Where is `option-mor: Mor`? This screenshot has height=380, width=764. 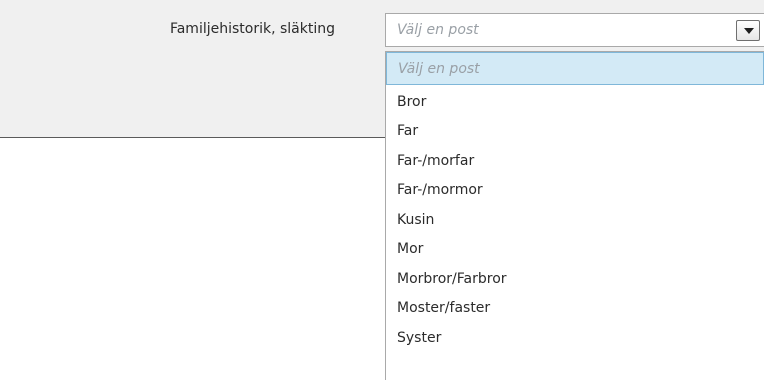
option-mor: Mor is located at coordinates (575, 249).